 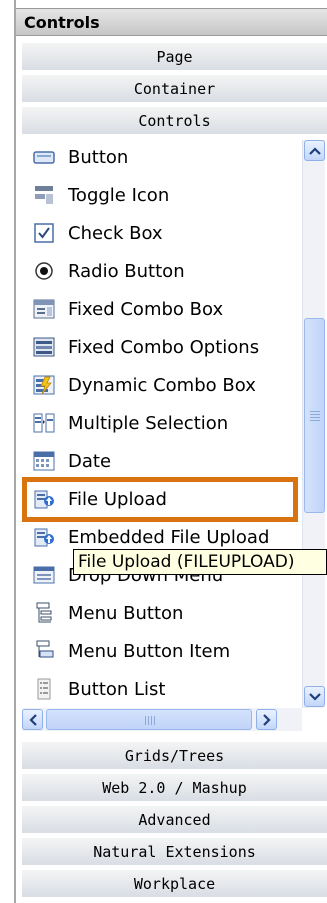 I want to click on embedded-file-upload-icon, so click(x=44, y=537).